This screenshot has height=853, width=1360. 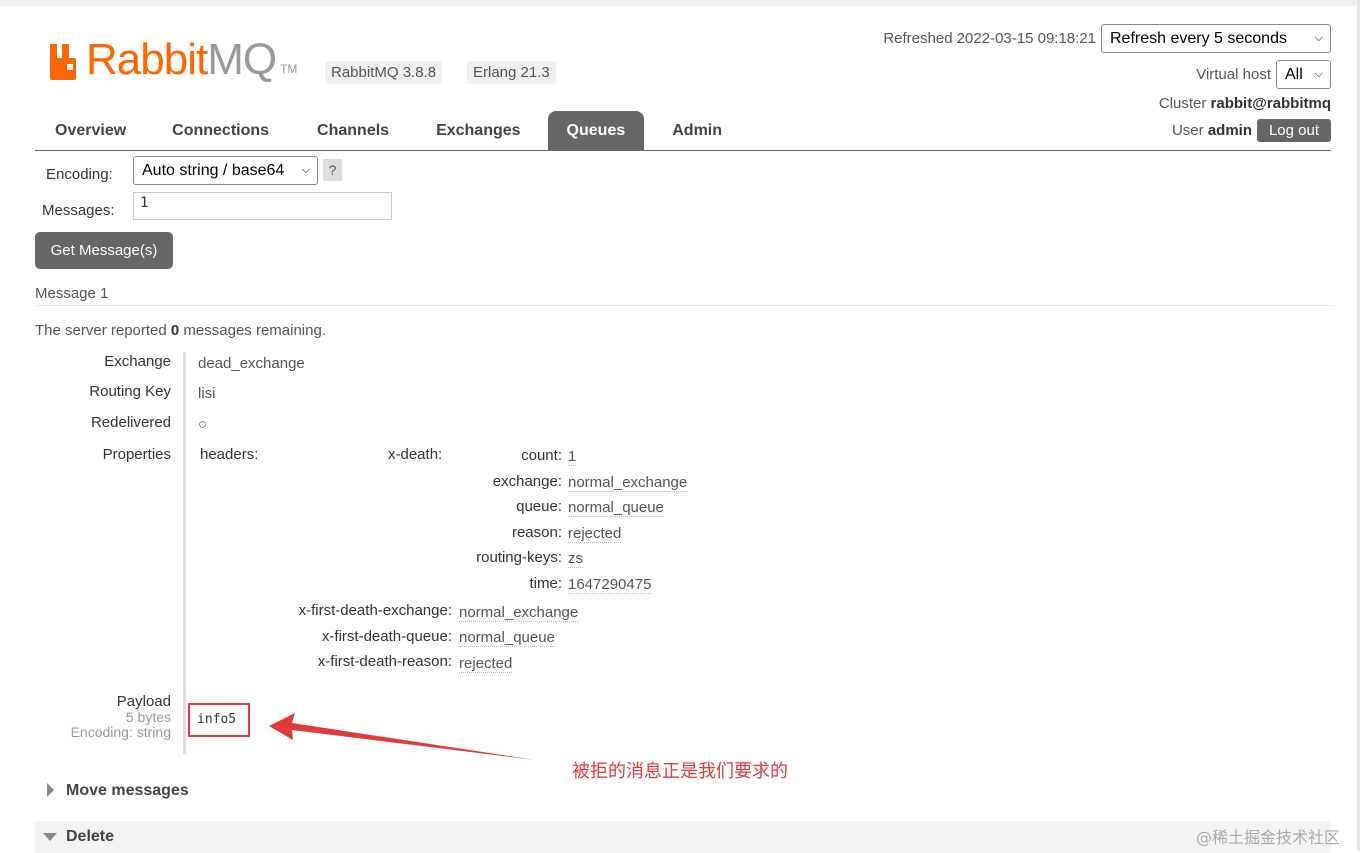 What do you see at coordinates (262, 206) in the screenshot?
I see `messages-count-input: 1` at bounding box center [262, 206].